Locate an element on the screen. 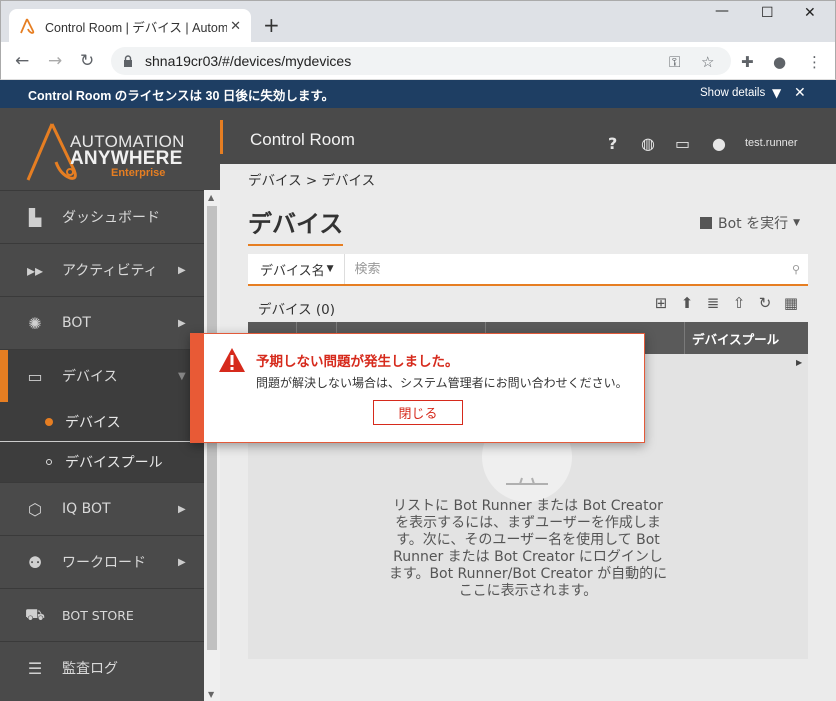 This screenshot has height=701, width=836. add-device-icon: ⊞ is located at coordinates (661, 303).